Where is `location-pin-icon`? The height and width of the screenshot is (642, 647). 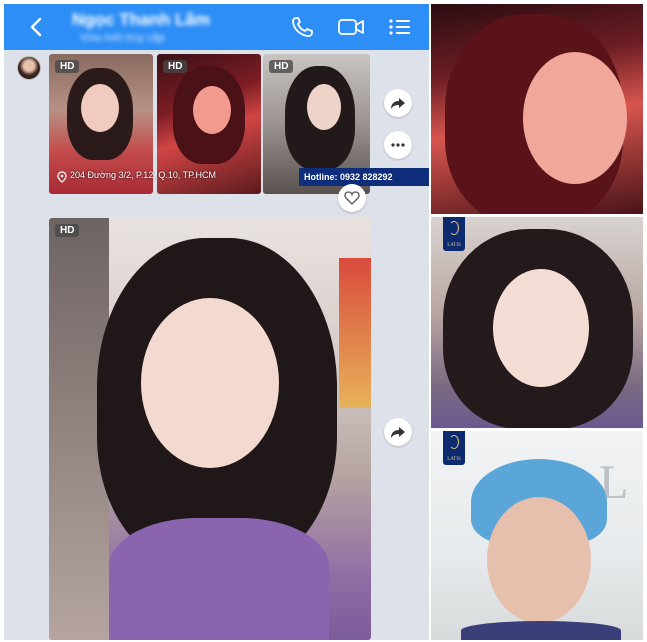 location-pin-icon is located at coordinates (62, 176).